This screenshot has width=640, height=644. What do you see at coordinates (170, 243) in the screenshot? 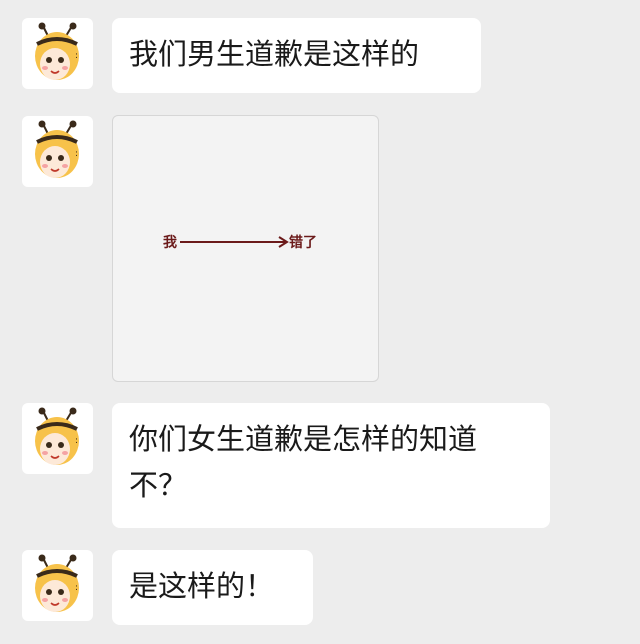
I see `image-left-text: 我` at bounding box center [170, 243].